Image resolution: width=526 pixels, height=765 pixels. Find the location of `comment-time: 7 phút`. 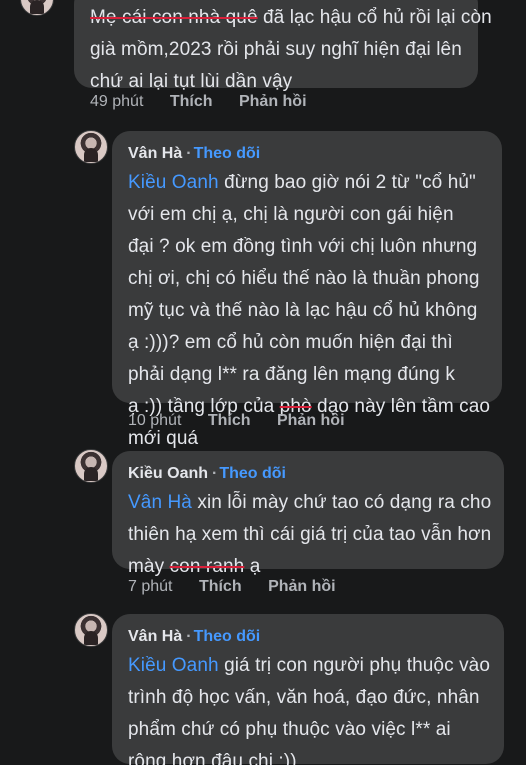

comment-time: 7 phút is located at coordinates (150, 586).